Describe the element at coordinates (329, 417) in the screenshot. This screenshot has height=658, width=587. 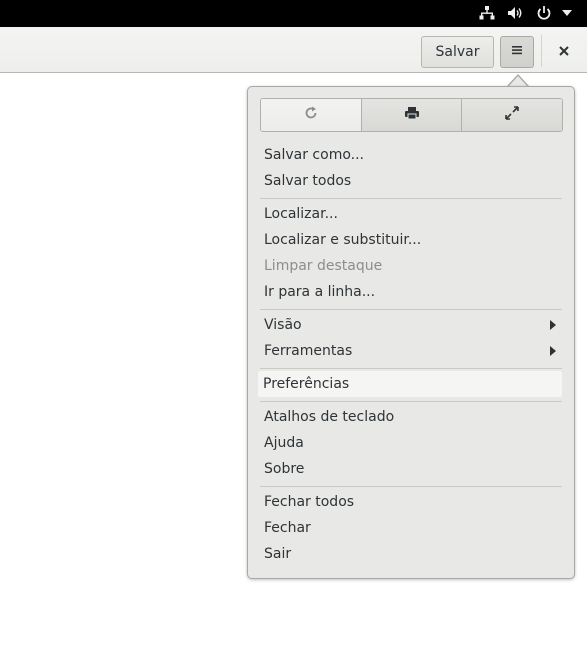
I see `menu-item-keyboard-shortcuts: Atalhos de teclado` at that location.